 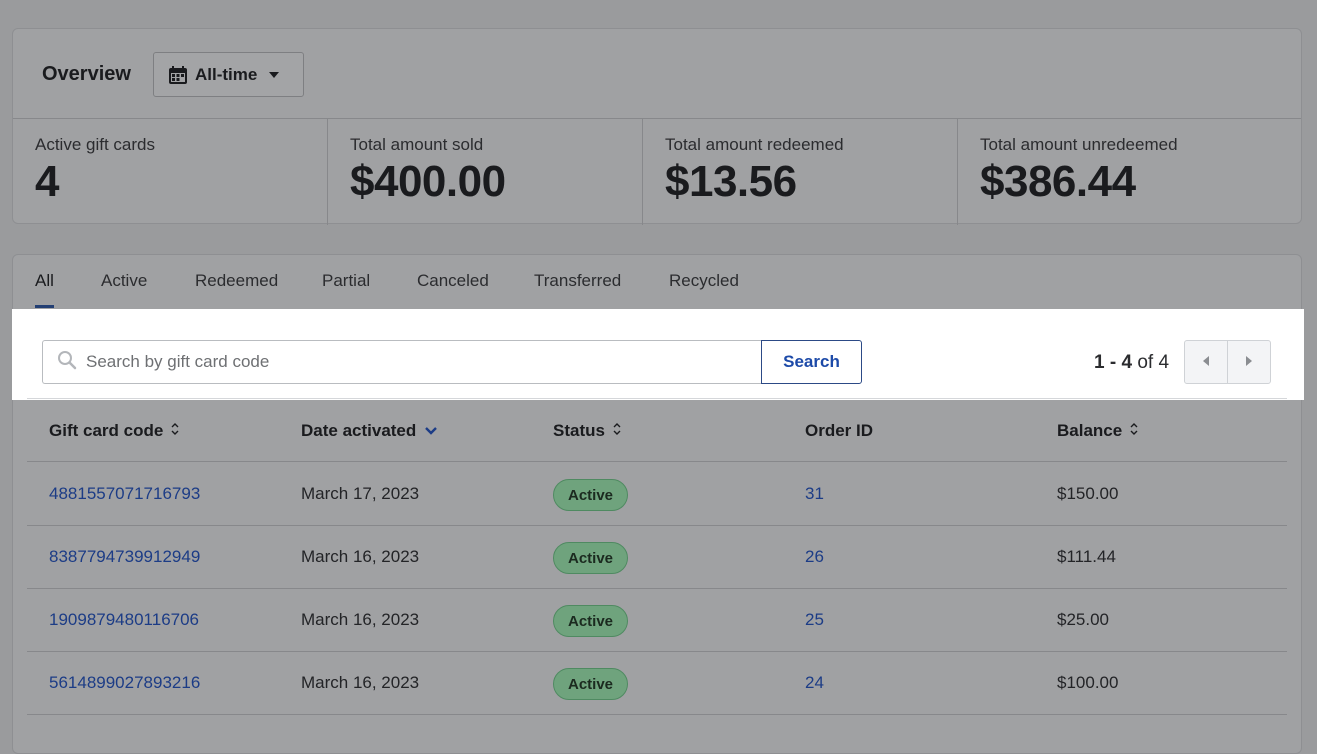 I want to click on stat-label: Total amount unredeemed, so click(x=1079, y=144).